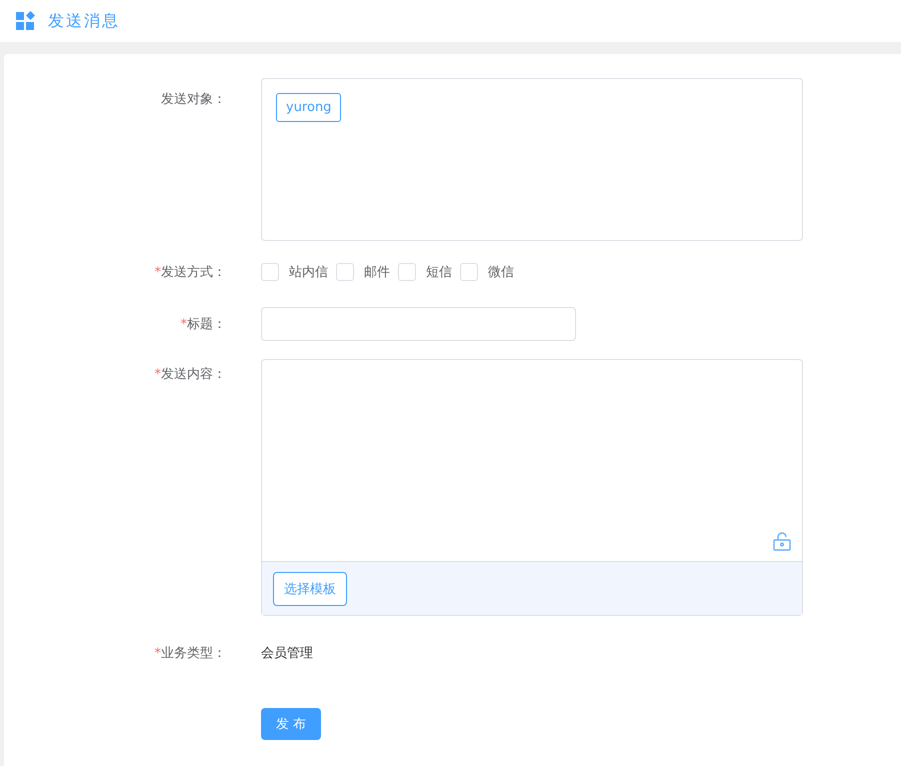  Describe the element at coordinates (190, 272) in the screenshot. I see `field-label: *发送方式：` at that location.